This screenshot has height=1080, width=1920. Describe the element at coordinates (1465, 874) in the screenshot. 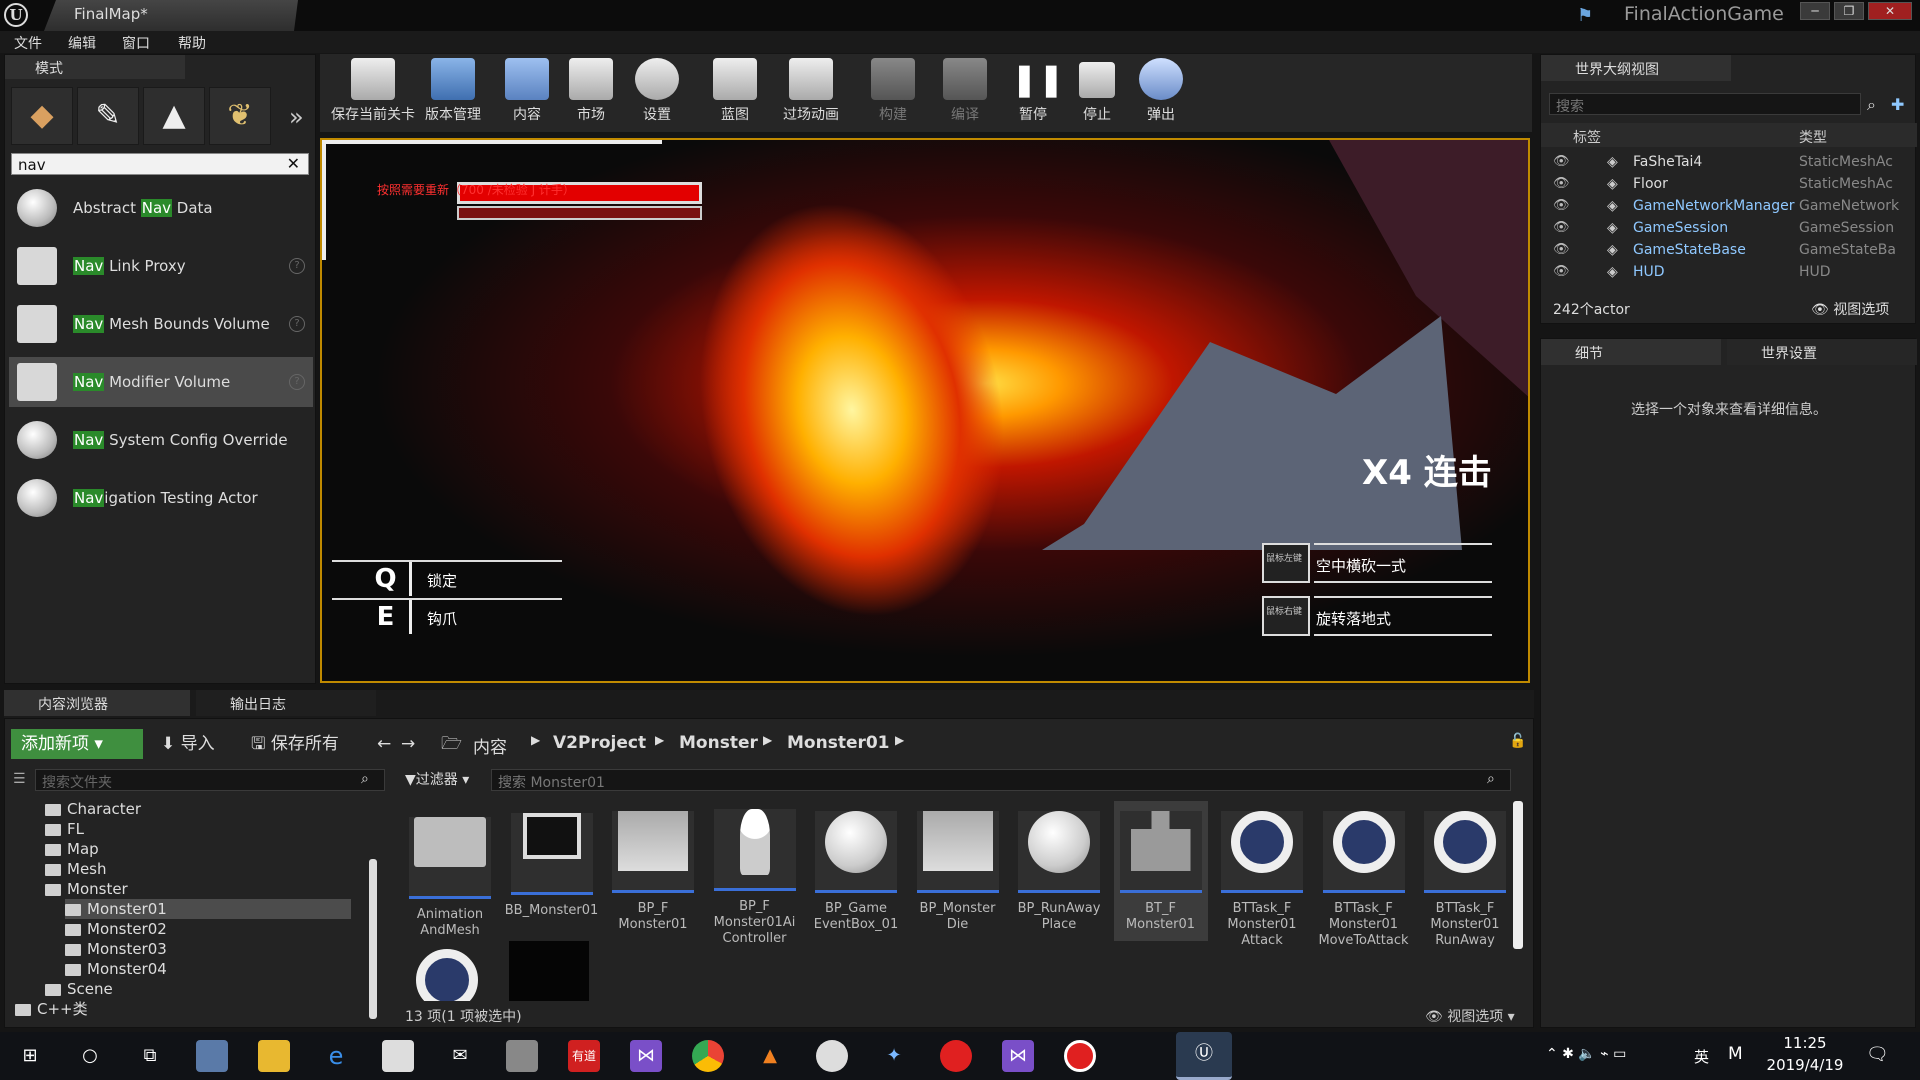

I see `asset-tile: BTTask_F Monster01 RunAway` at that location.